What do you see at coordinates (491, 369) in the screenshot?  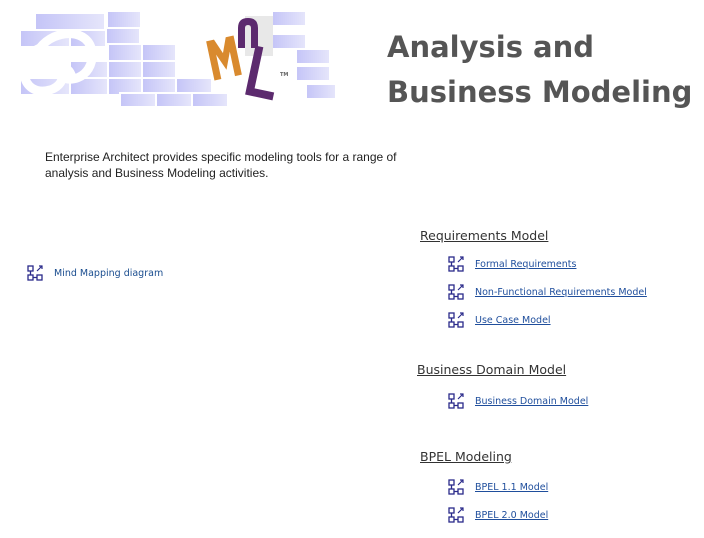 I see `section-heading-business-domain-model: Business Domain Model` at bounding box center [491, 369].